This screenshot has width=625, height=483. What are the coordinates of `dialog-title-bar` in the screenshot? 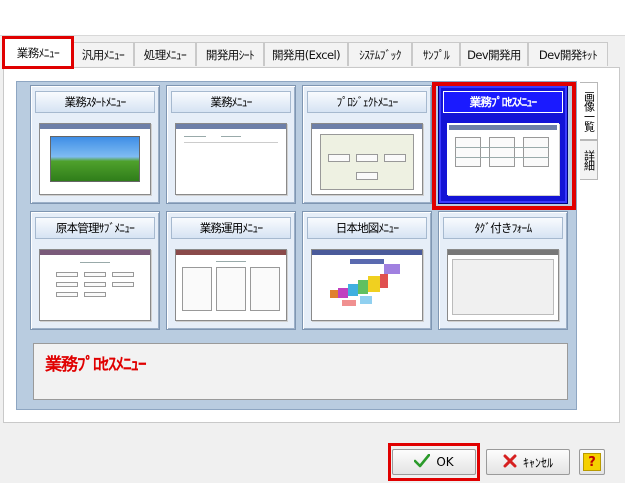 It's located at (312, 18).